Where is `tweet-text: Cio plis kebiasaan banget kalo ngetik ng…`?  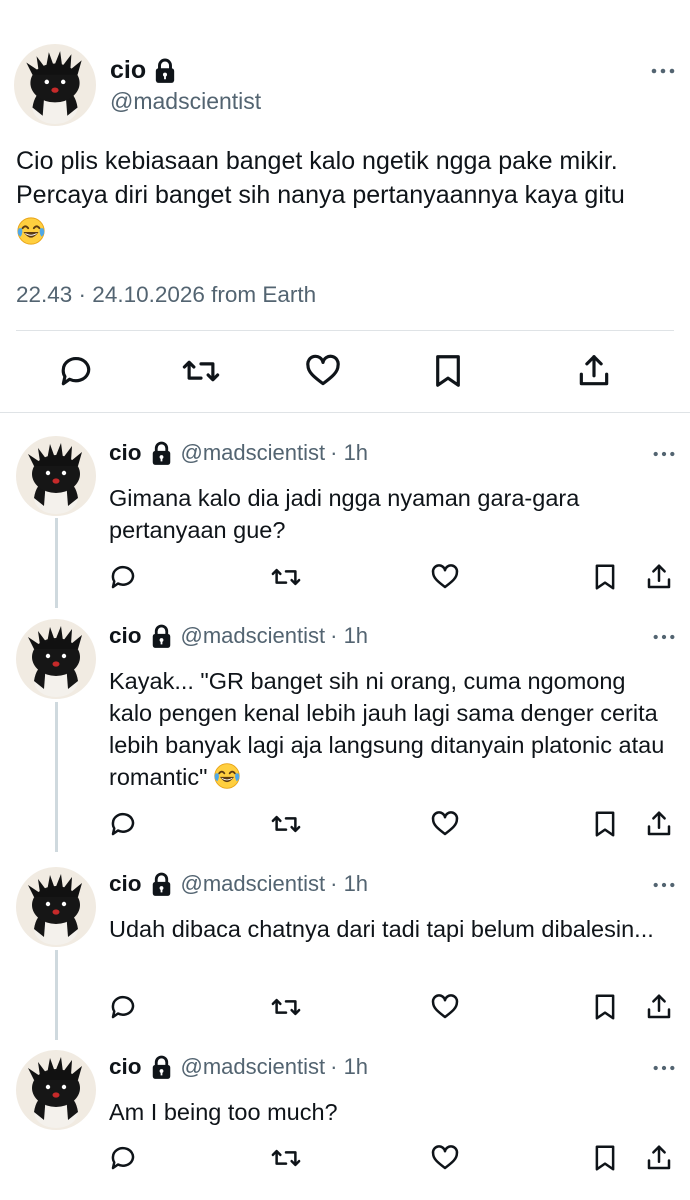 tweet-text: Cio plis kebiasaan banget kalo ngetik ng… is located at coordinates (346, 197).